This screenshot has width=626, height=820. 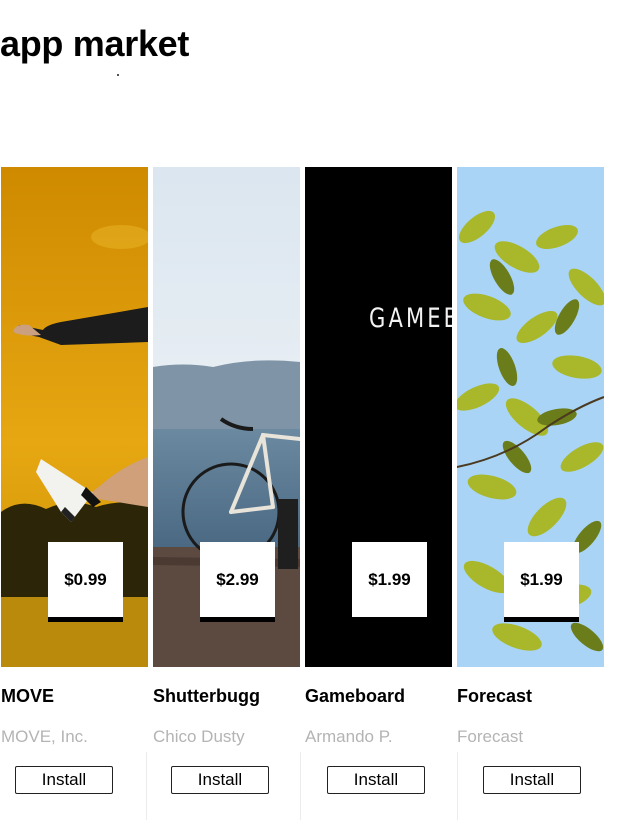 What do you see at coordinates (44, 737) in the screenshot?
I see `app-developer: MOVE, Inc.` at bounding box center [44, 737].